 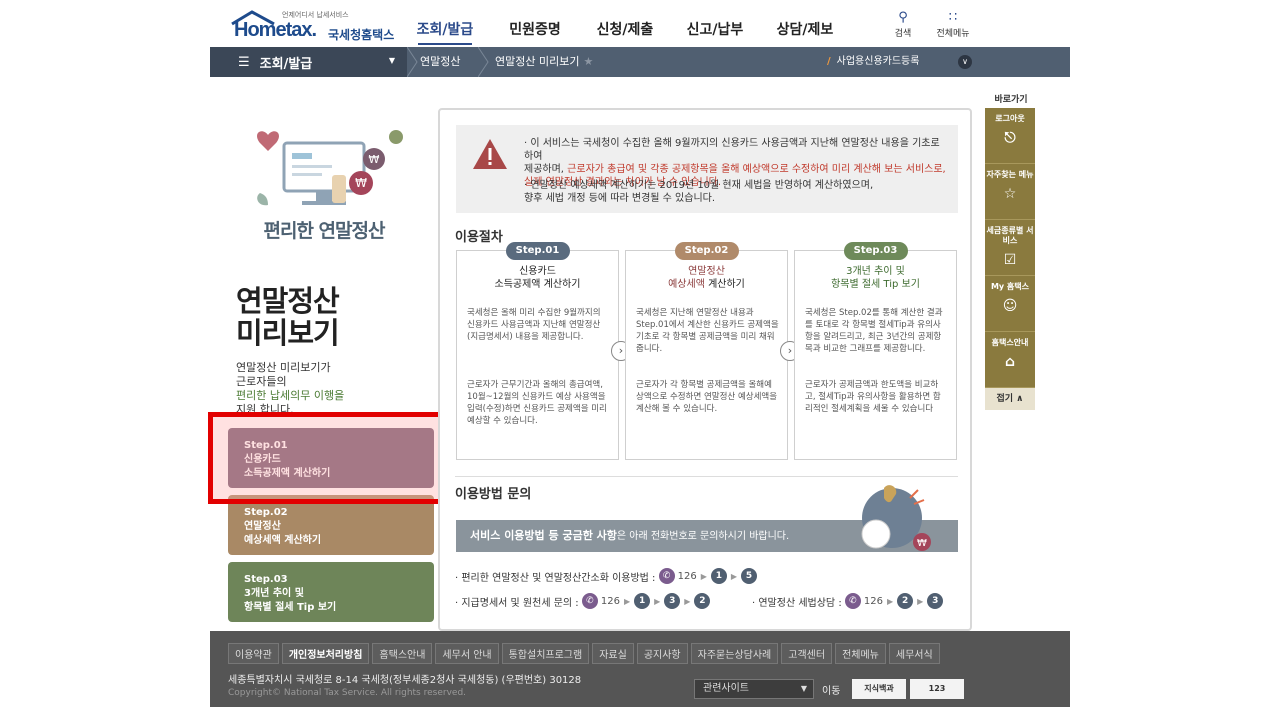 What do you see at coordinates (283, 540) in the screenshot?
I see `step2-button-line2: 예상세액 계산하기` at bounding box center [283, 540].